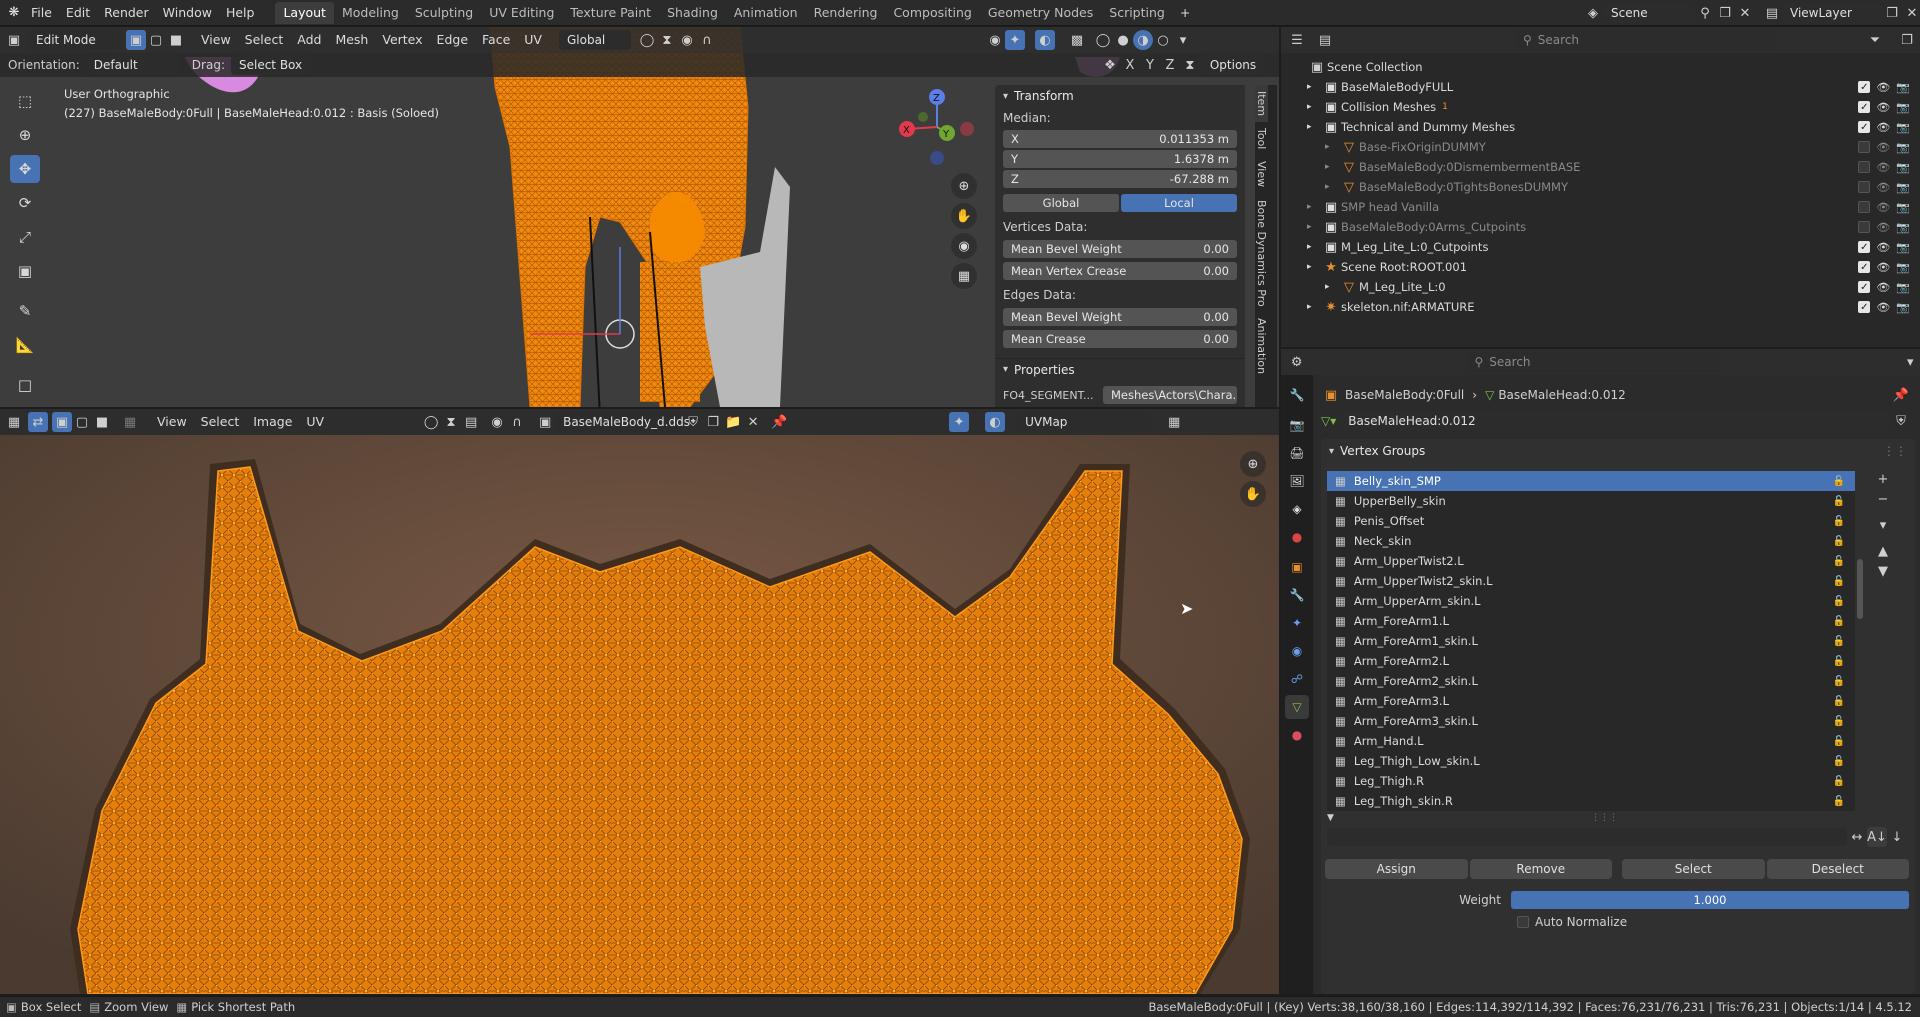  Describe the element at coordinates (1600, 147) in the screenshot. I see `outliner-row: ▸ ▽ Base-FixOriginDUMMY 👁 📷` at that location.